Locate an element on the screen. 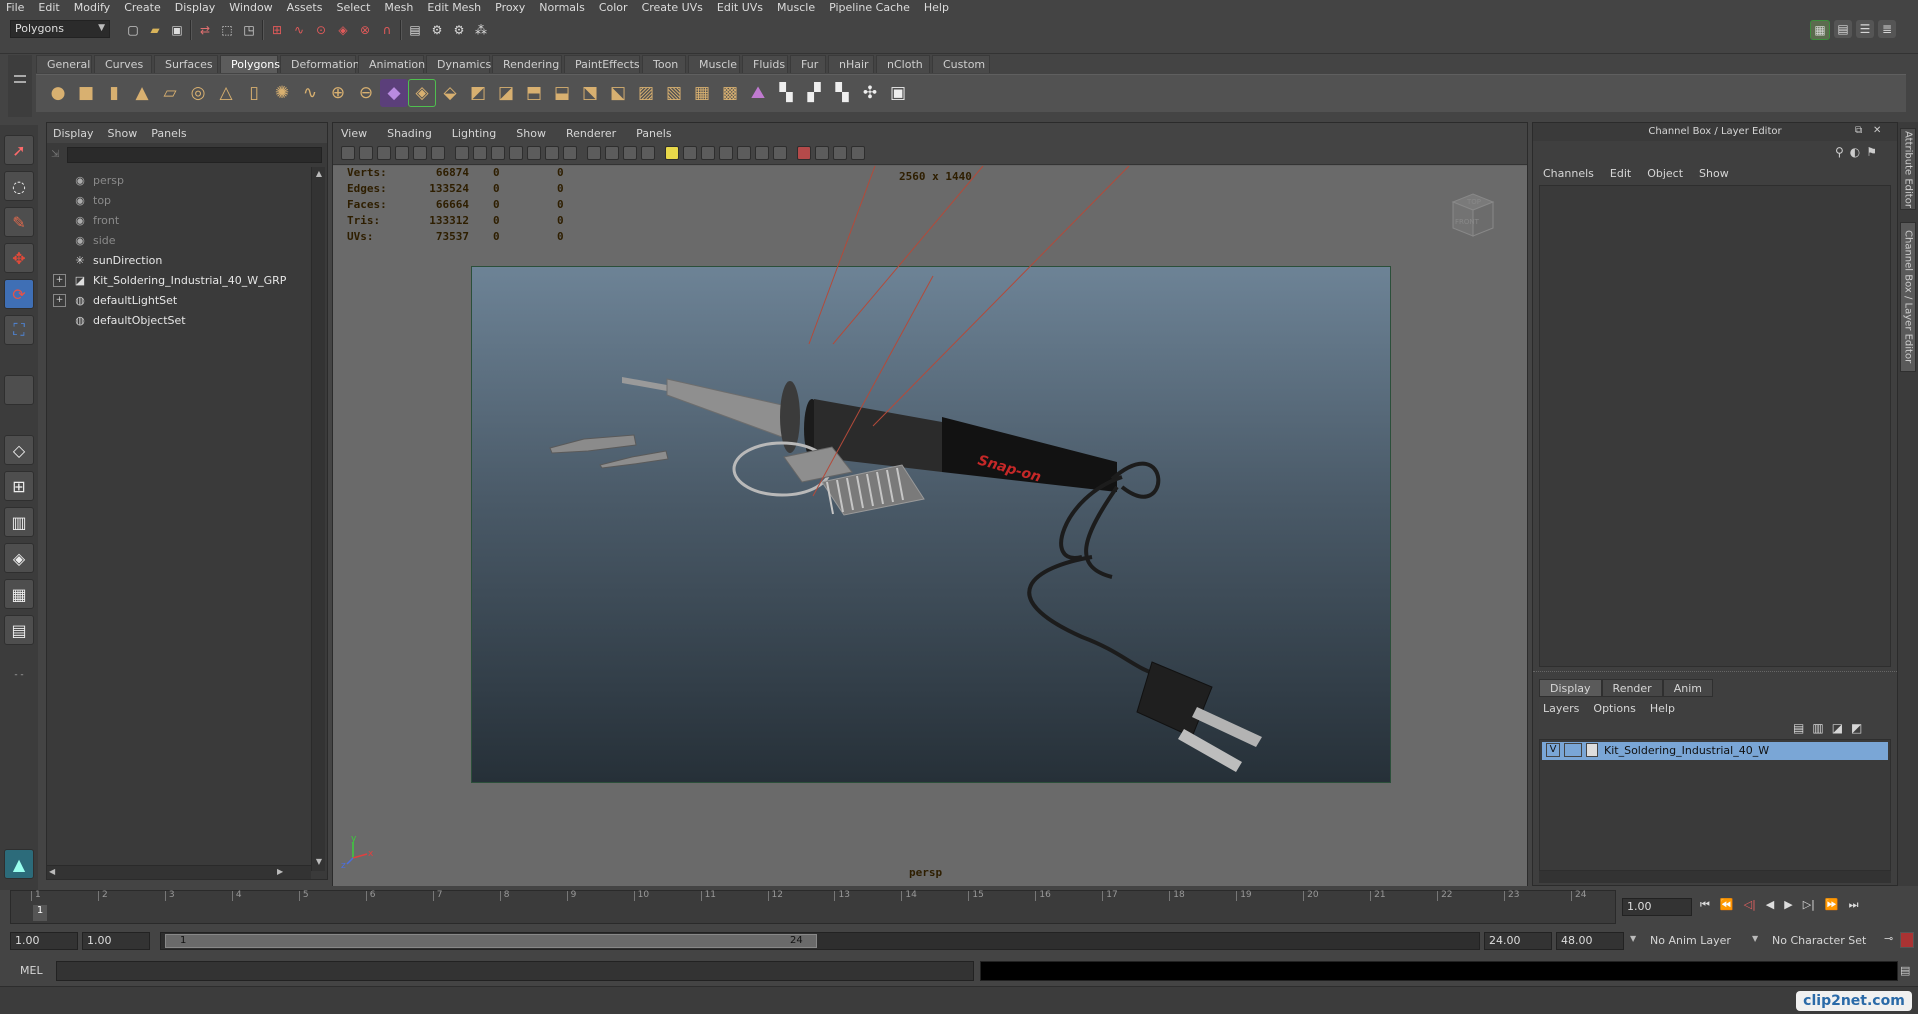  poly-cube-icon: ■ is located at coordinates (86, 93).